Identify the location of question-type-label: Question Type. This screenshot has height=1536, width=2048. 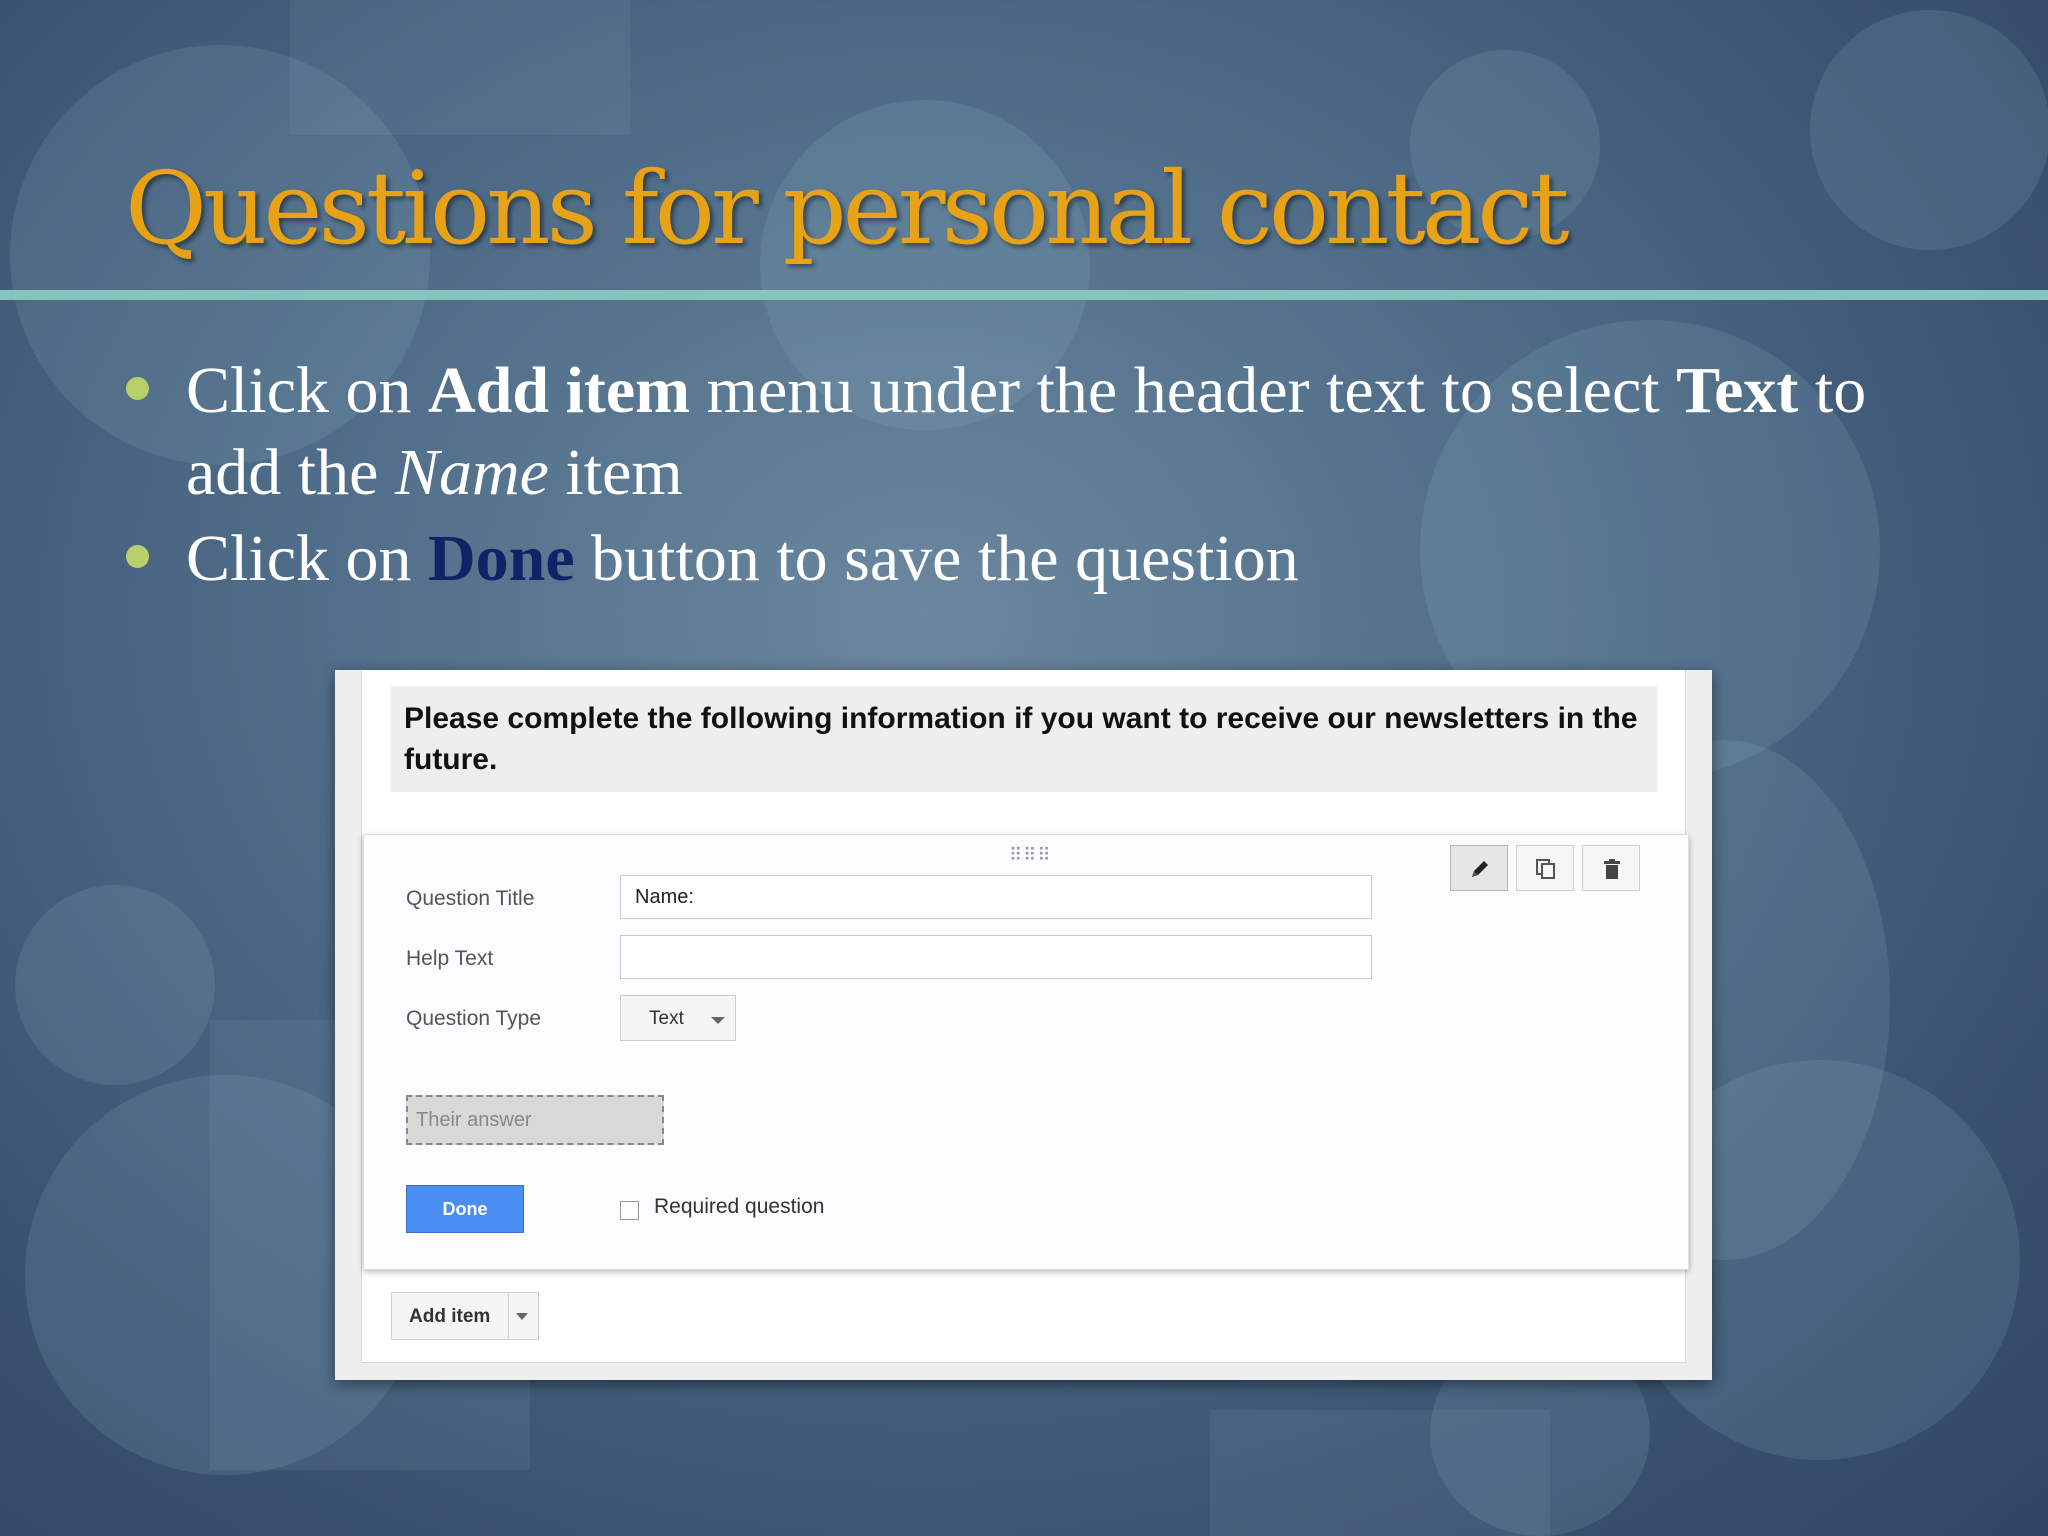
(474, 1018).